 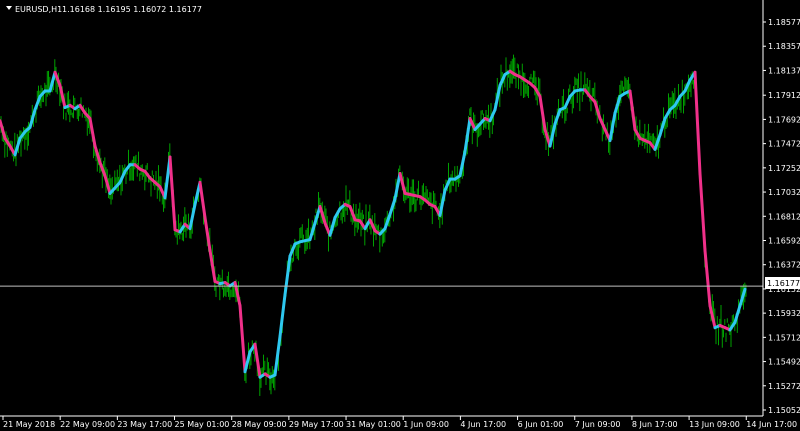 I want to click on ohlc-values: 1.16168 1.16195 1.16072 1.16177, so click(x=132, y=9).